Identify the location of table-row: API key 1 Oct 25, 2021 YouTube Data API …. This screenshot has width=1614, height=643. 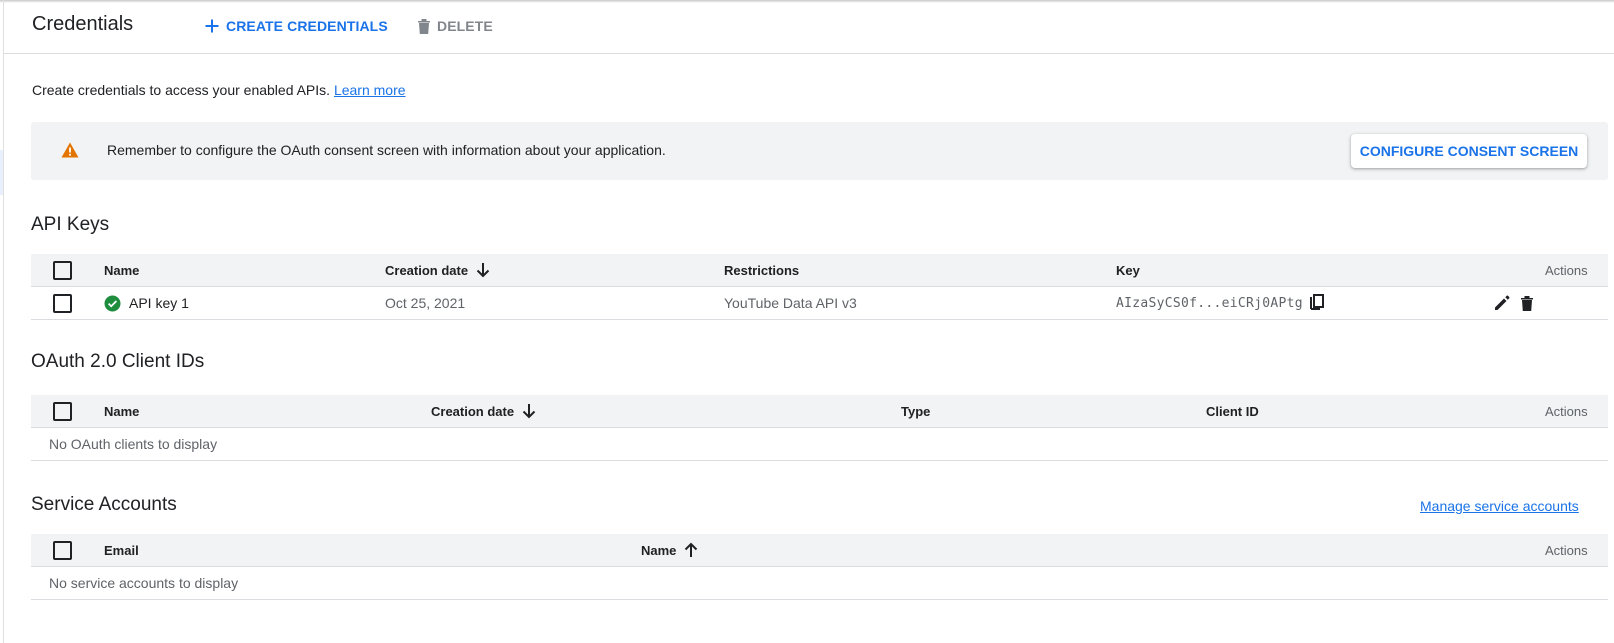
(819, 303).